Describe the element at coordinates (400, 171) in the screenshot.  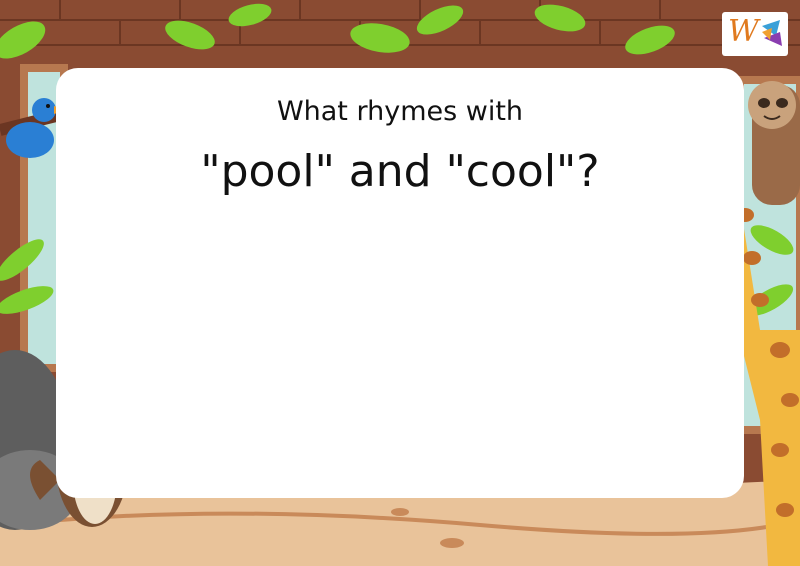
I see `question-line-2: "pool" and "cool"?` at that location.